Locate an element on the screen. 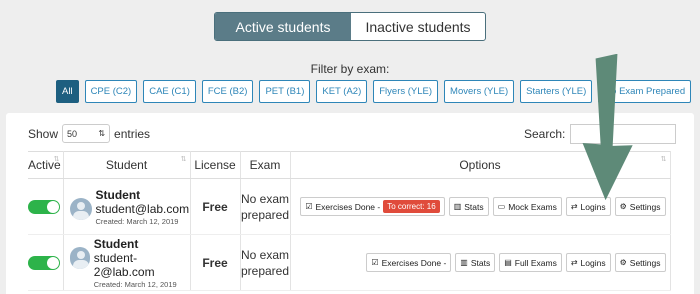  search-label: Search: is located at coordinates (545, 134).